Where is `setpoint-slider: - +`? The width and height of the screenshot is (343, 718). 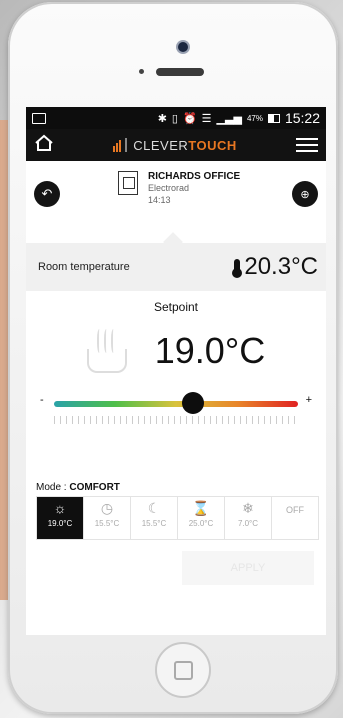 setpoint-slider: - + is located at coordinates (176, 424).